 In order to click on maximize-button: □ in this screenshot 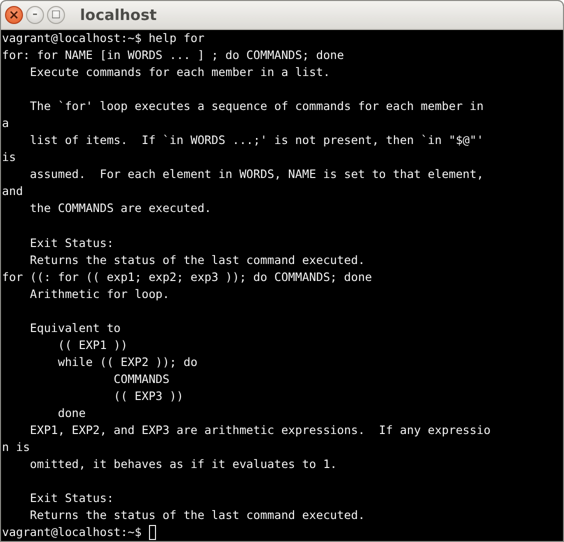, I will do `click(56, 15)`.